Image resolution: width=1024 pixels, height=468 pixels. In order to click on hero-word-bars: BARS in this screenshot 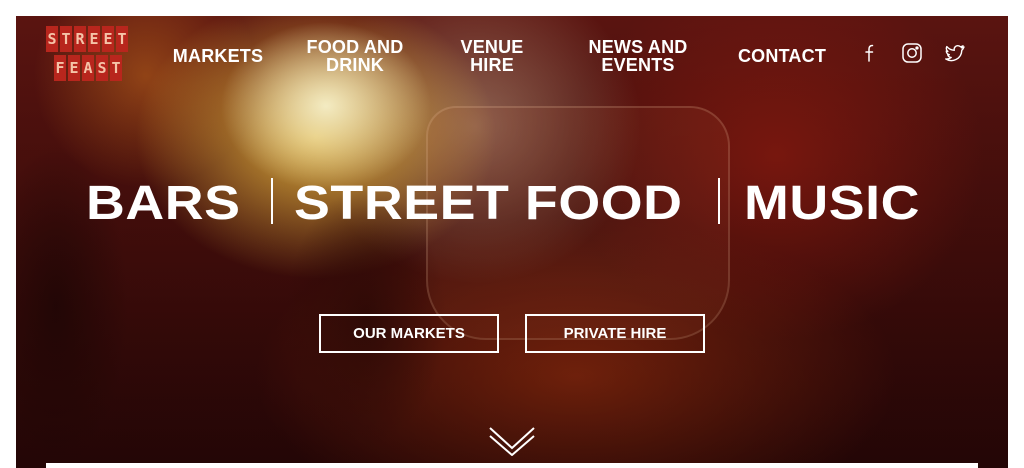, I will do `click(163, 203)`.